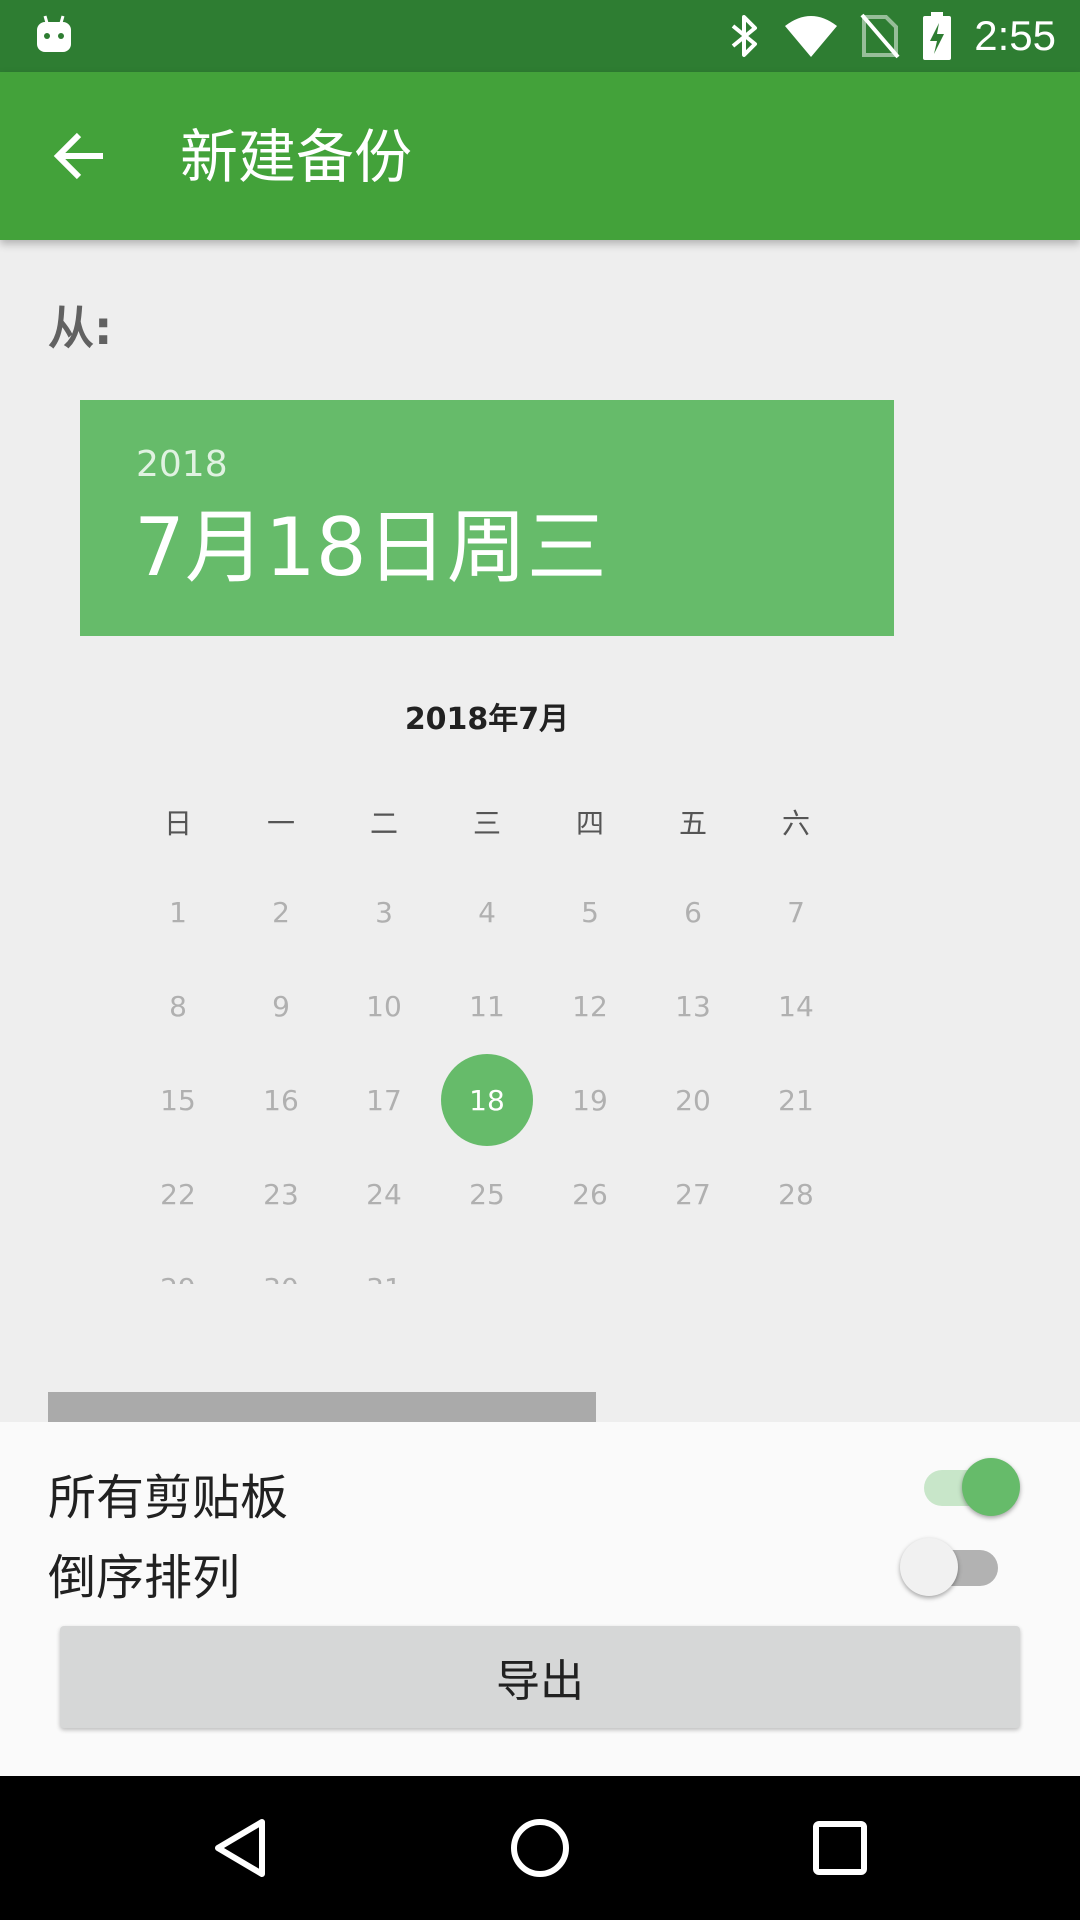 This screenshot has height=1920, width=1080. I want to click on calendar-day: 15, so click(178, 1100).